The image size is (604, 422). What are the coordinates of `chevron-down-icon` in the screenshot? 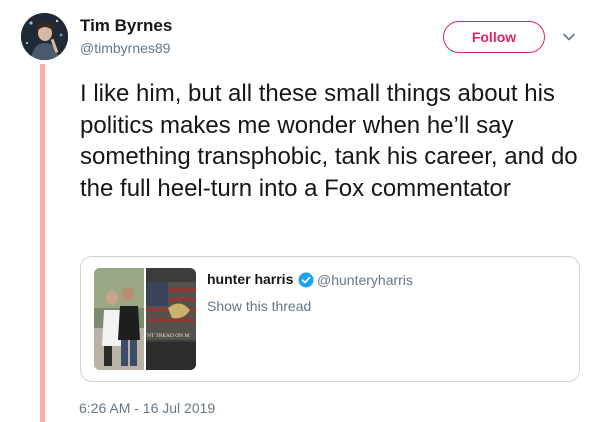 It's located at (569, 37).